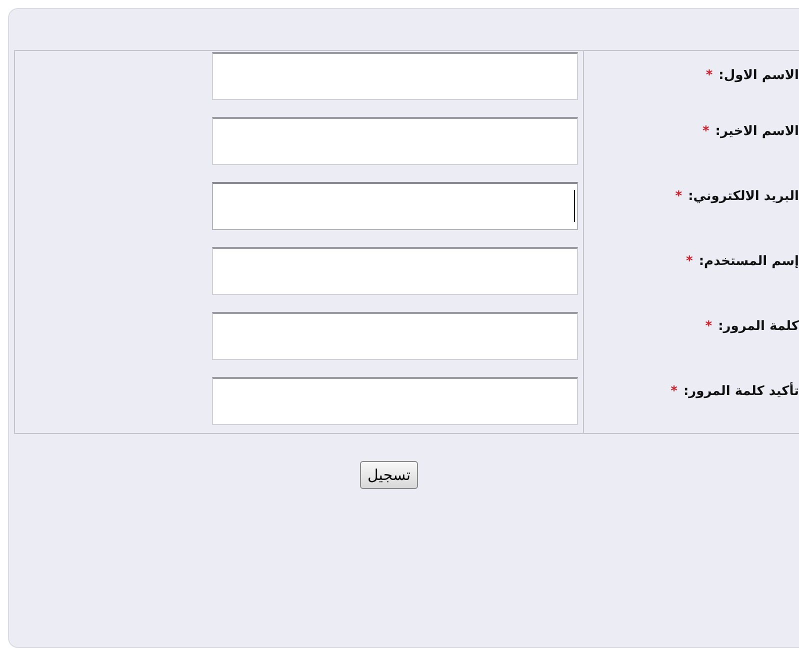  Describe the element at coordinates (574, 206) in the screenshot. I see `text-cursor` at that location.